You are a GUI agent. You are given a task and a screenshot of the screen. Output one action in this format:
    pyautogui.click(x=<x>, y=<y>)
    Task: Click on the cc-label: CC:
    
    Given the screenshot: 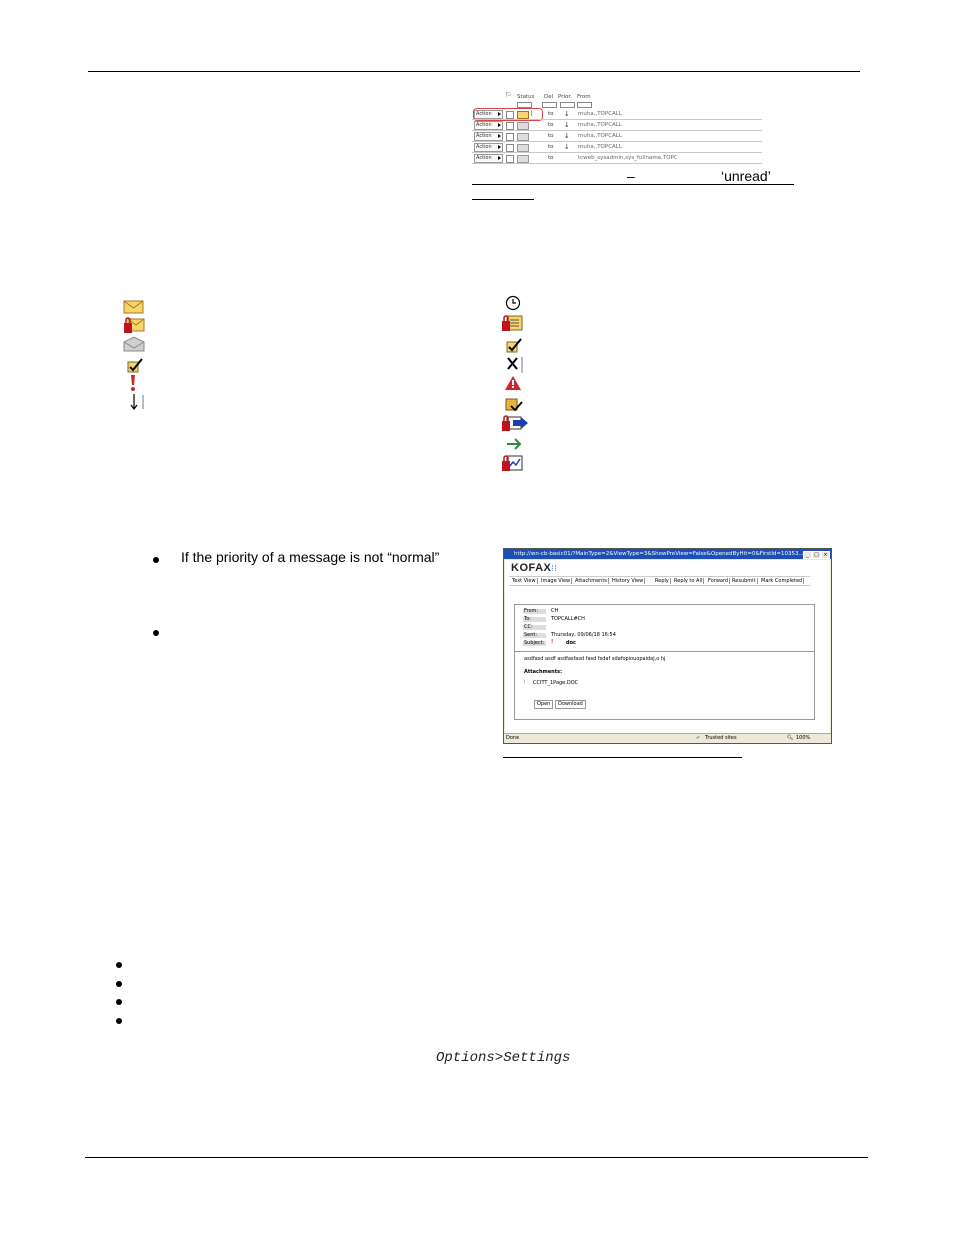 What is the action you would take?
    pyautogui.click(x=534, y=627)
    